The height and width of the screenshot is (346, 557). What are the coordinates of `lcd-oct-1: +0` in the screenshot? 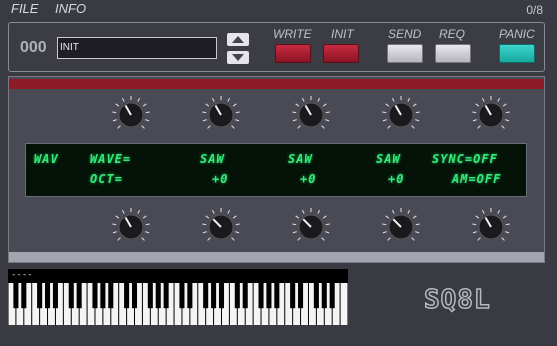 It's located at (220, 179).